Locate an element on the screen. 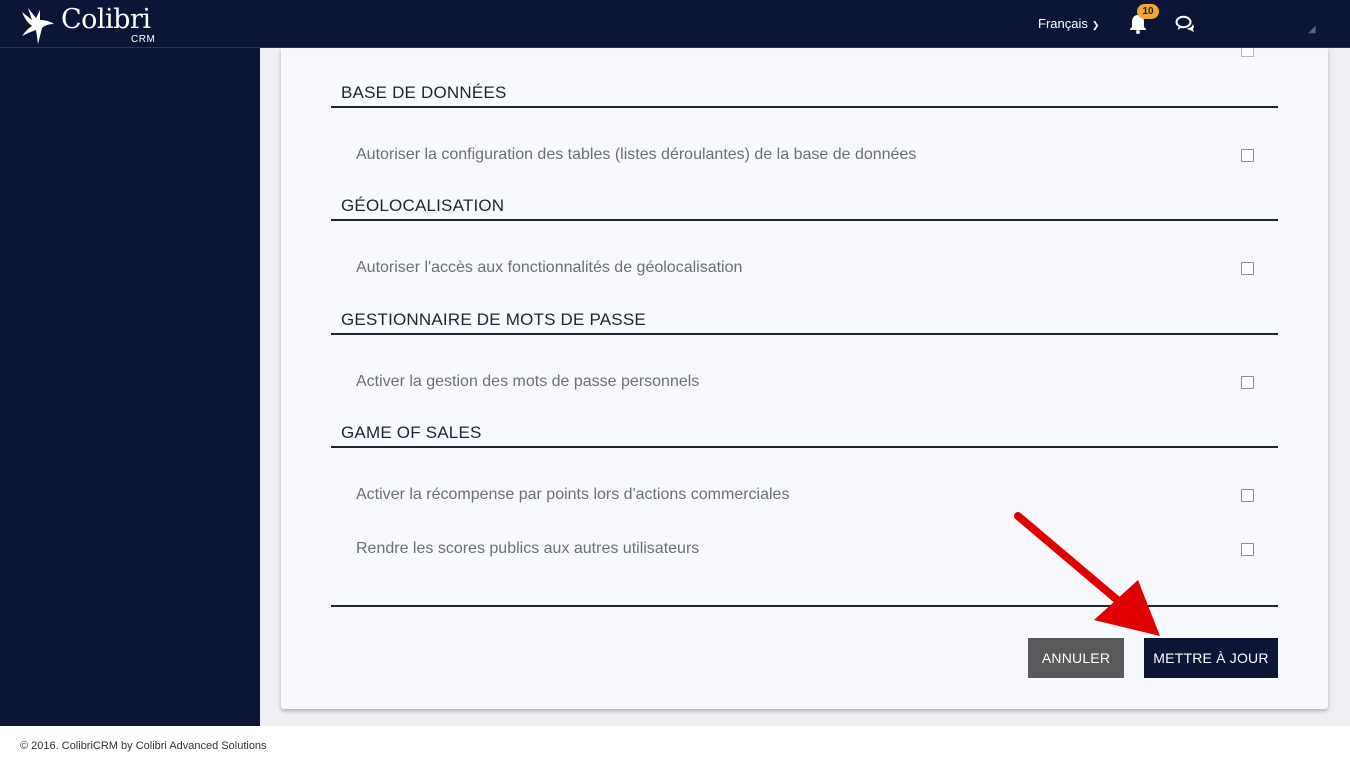  brand-subtitle: CRM is located at coordinates (143, 39).